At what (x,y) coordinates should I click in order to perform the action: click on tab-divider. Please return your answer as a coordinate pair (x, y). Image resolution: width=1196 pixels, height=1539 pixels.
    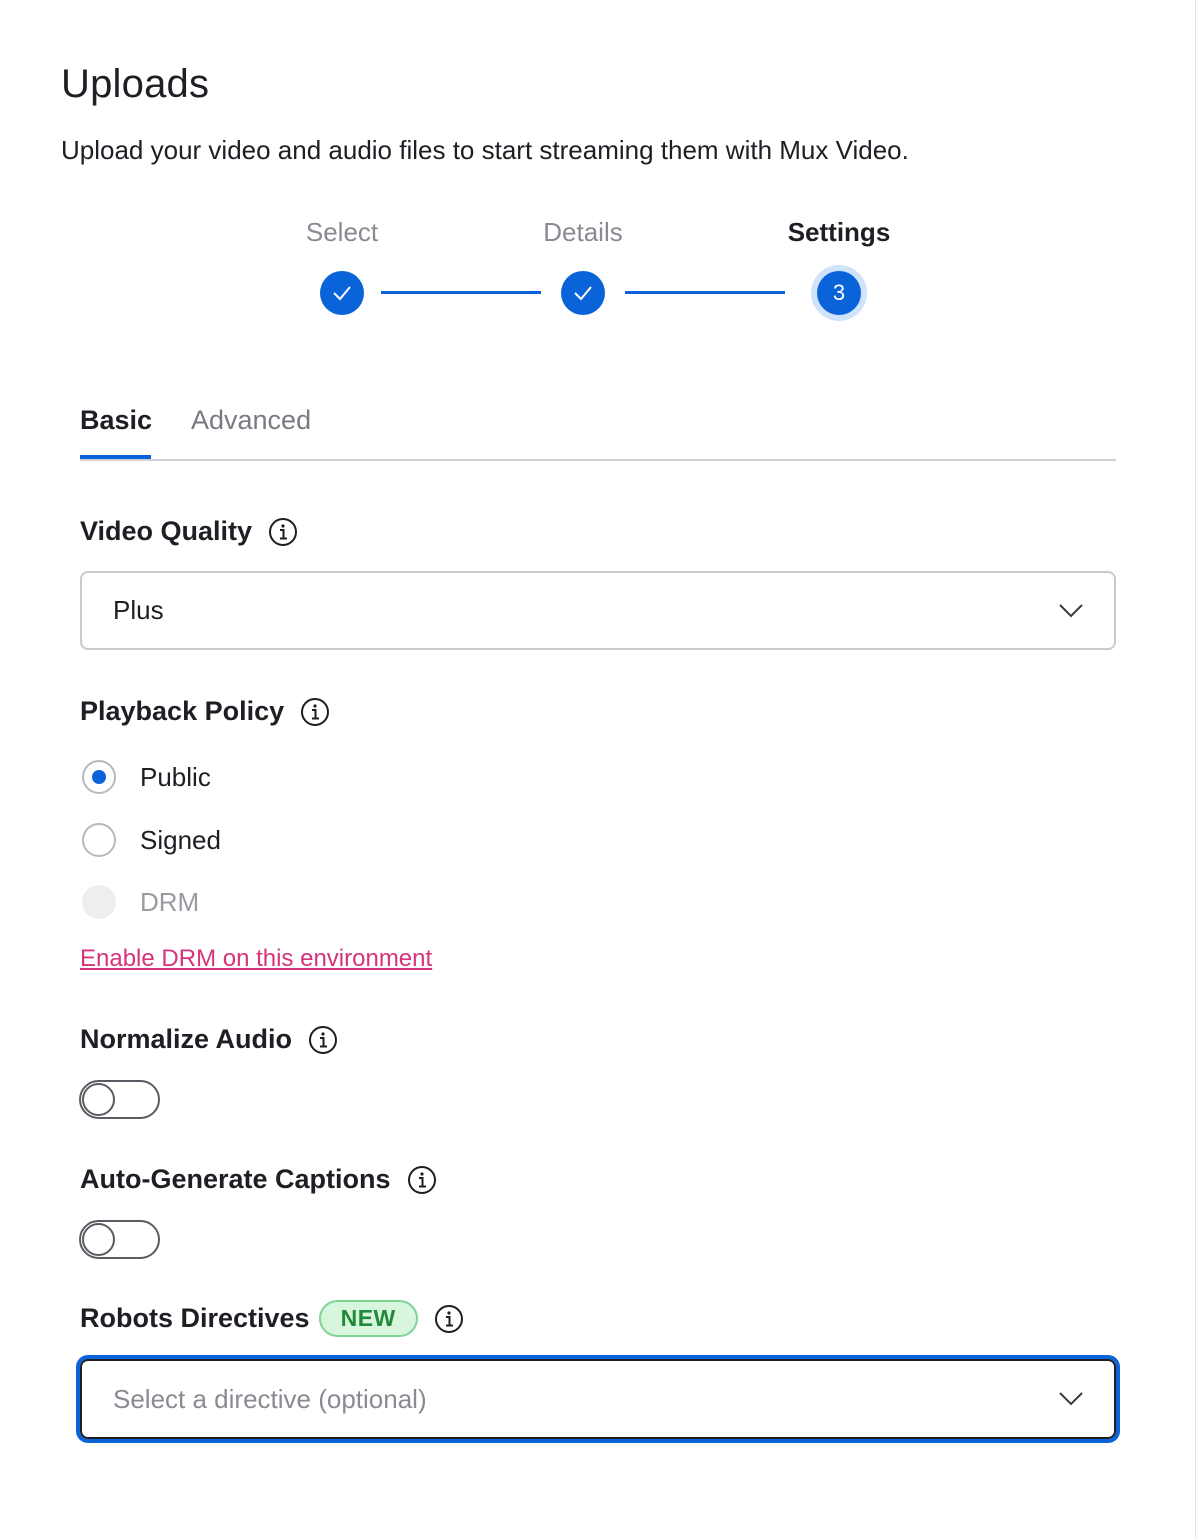
    Looking at the image, I should click on (598, 460).